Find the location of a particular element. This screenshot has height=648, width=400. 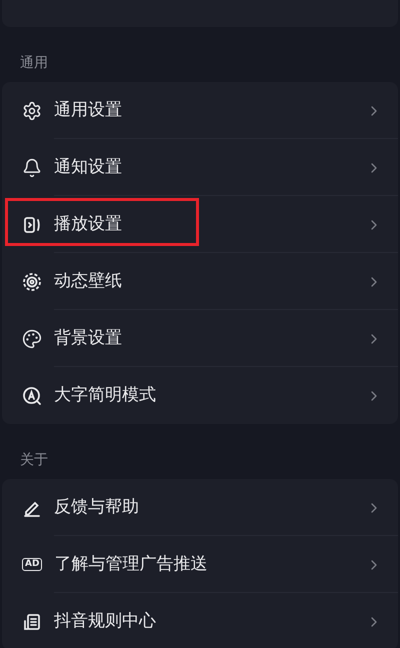

letter-search-icon is located at coordinates (32, 396).